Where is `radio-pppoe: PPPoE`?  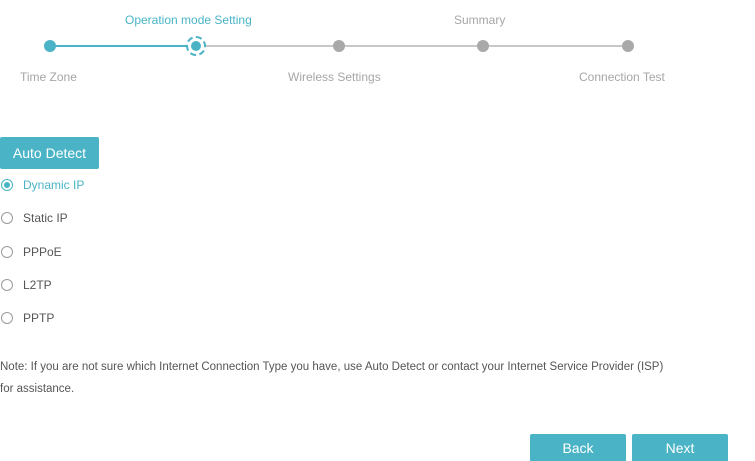
radio-pppoe: PPPoE is located at coordinates (31, 252).